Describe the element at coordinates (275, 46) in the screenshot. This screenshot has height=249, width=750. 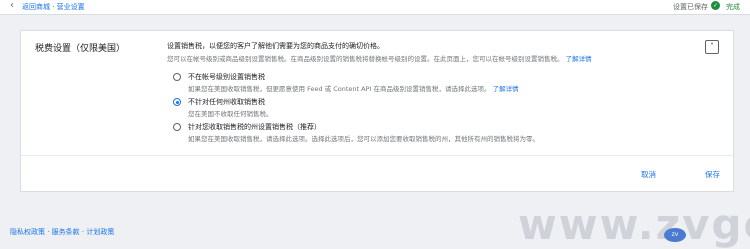
I see `tax-description: 设置销售税，以便您的客户了解他们需要为您的商品支付的确切价格。` at that location.